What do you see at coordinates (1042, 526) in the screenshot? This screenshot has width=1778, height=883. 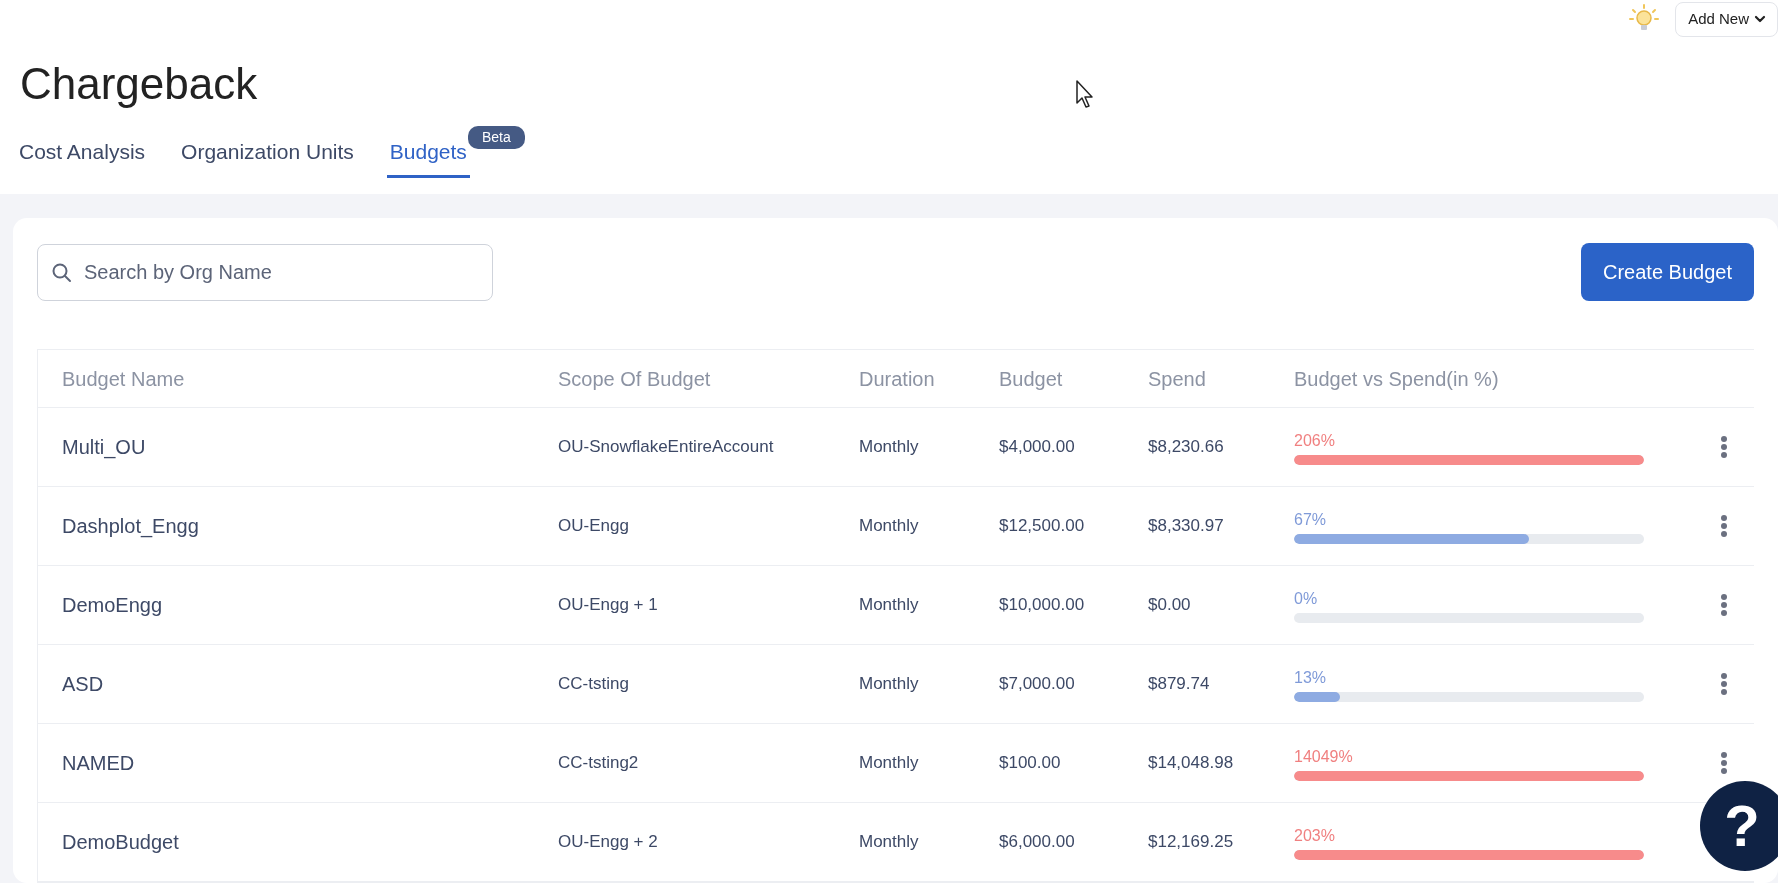 I see `table-cell: $12,500.00` at bounding box center [1042, 526].